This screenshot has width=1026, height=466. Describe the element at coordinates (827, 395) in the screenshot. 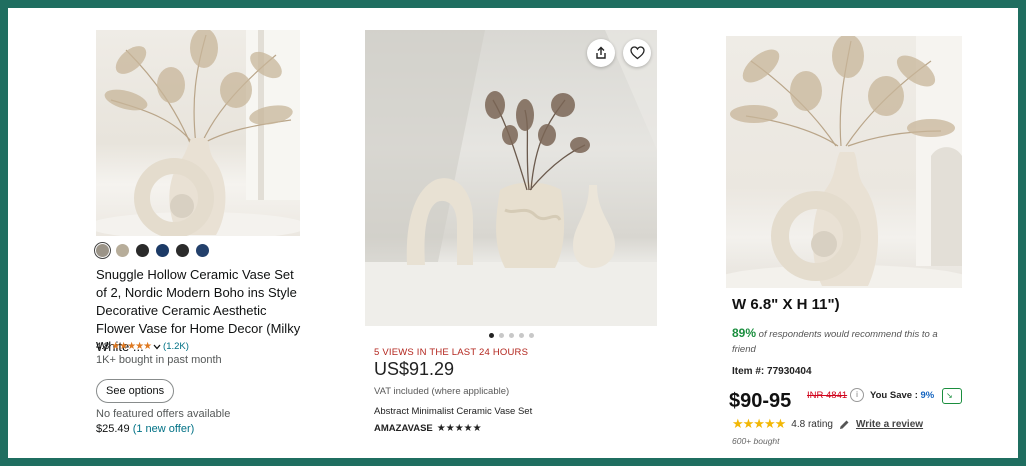

I see `original-price: INR 4841` at that location.